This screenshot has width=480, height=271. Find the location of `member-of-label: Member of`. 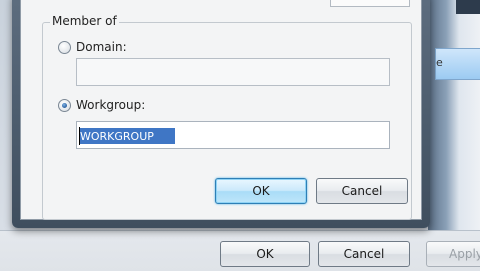

member-of-label: Member of is located at coordinates (84, 21).